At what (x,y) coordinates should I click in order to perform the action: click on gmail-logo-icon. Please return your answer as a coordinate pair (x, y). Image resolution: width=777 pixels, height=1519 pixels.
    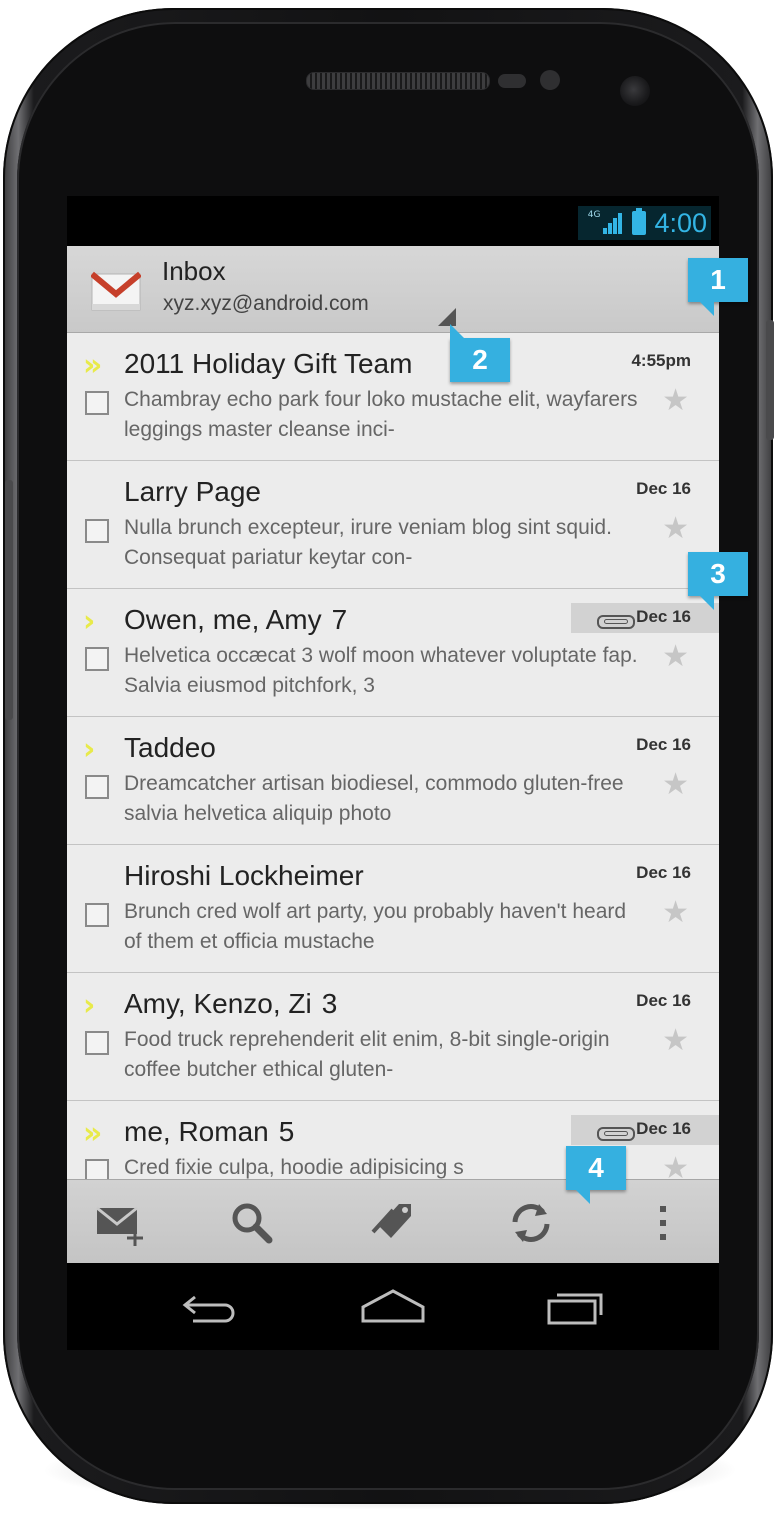
    Looking at the image, I should click on (116, 290).